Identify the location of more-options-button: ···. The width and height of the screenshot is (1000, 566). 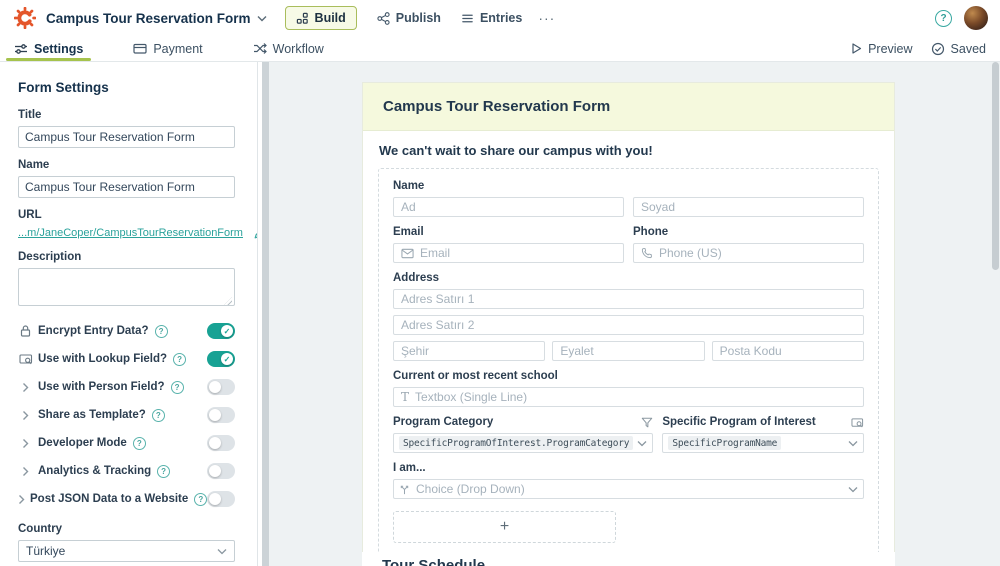
(546, 18).